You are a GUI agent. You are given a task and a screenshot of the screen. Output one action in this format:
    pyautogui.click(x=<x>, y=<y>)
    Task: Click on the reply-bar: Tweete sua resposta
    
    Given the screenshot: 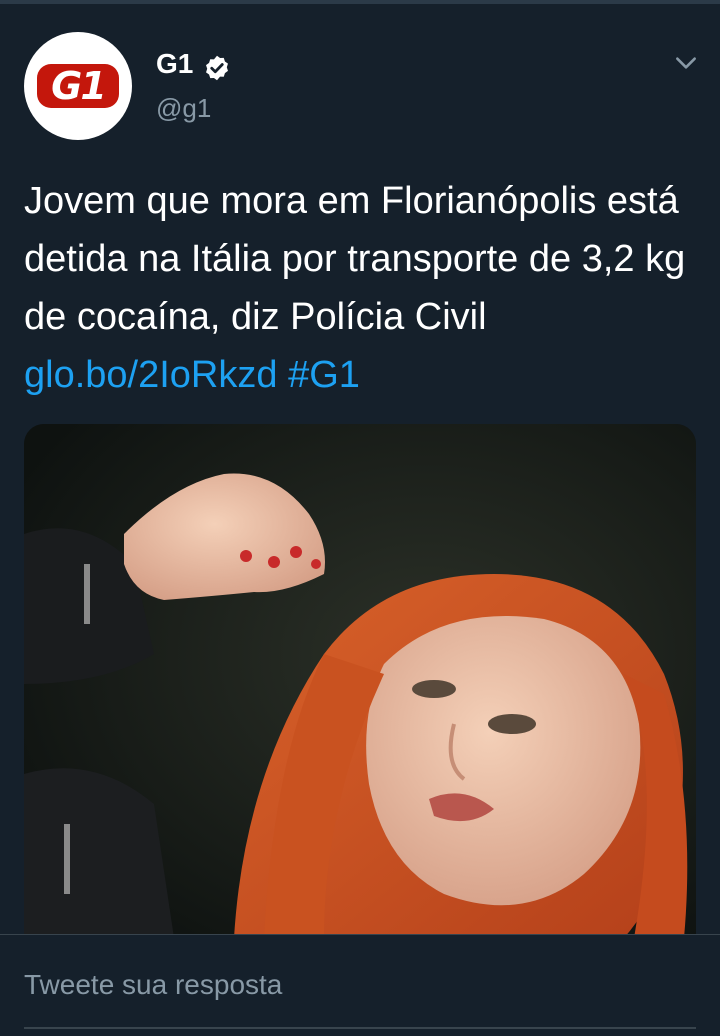 What is the action you would take?
    pyautogui.click(x=360, y=985)
    